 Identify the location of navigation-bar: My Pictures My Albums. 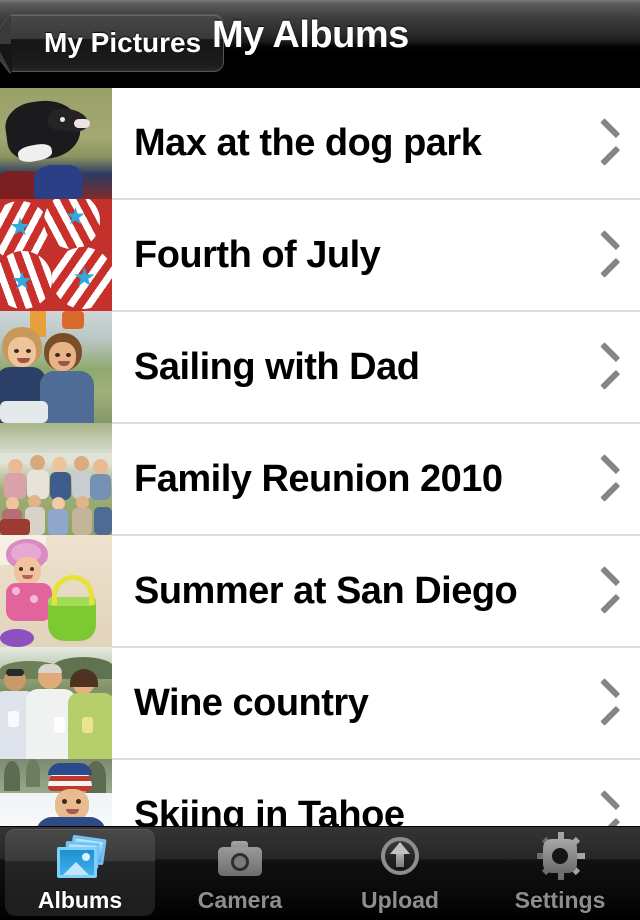
(320, 44).